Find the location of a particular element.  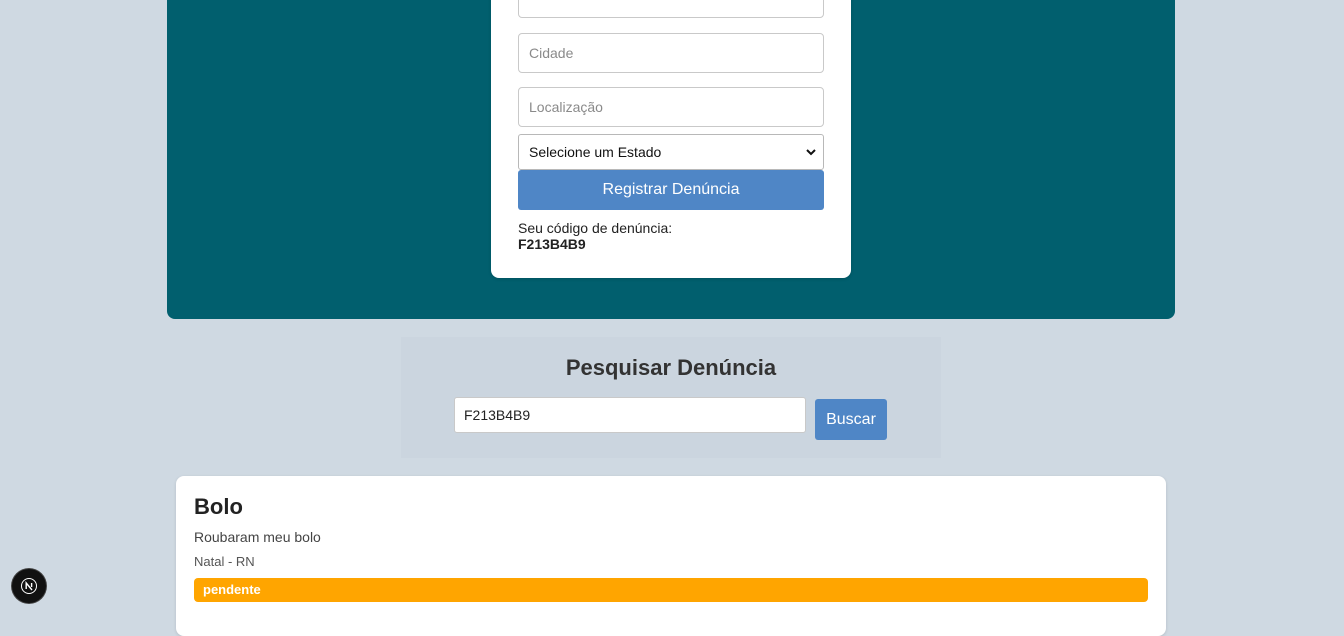

estado-select-value: Selecione um Estado is located at coordinates (595, 152).